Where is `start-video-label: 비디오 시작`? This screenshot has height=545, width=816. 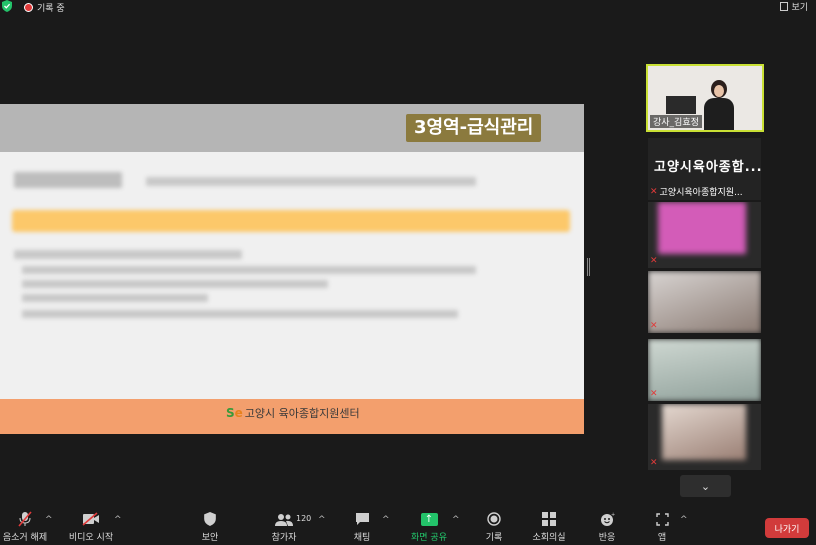
start-video-label: 비디오 시작 is located at coordinates (91, 538).